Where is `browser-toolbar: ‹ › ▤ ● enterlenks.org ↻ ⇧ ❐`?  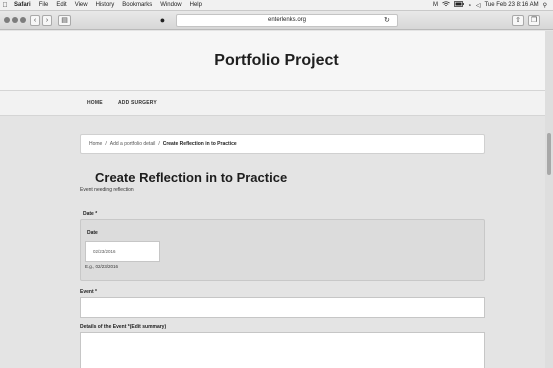 browser-toolbar: ‹ › ▤ ● enterlenks.org ↻ ⇧ ❐ is located at coordinates (276, 20).